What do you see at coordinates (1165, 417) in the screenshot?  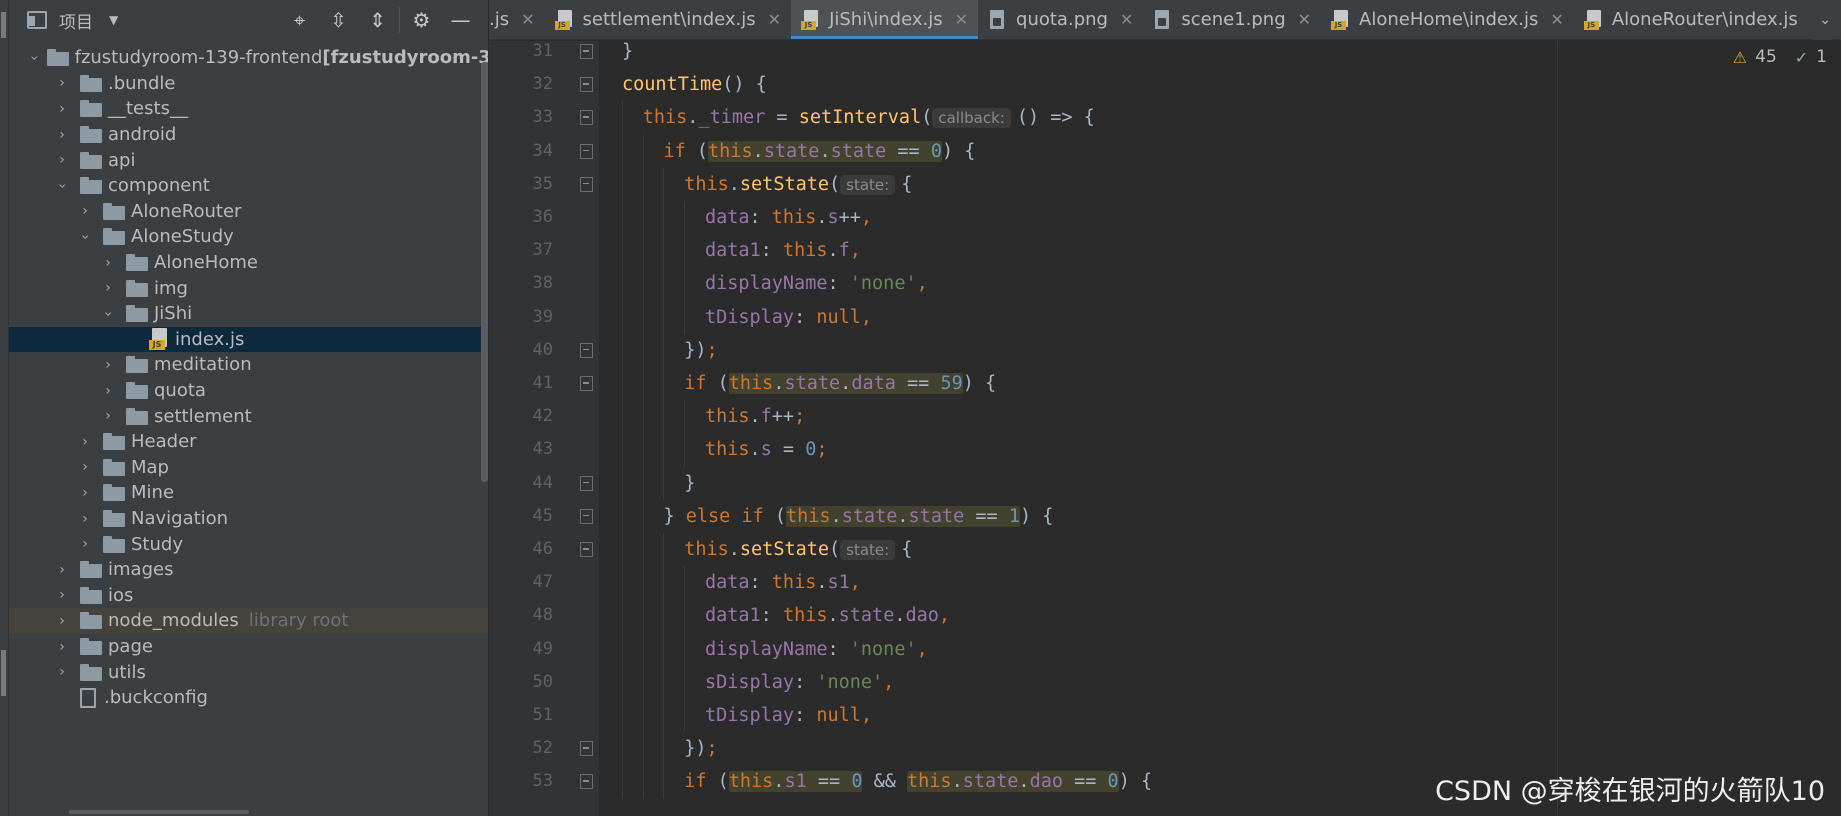 I see `code-line: 42 this.f++;` at bounding box center [1165, 417].